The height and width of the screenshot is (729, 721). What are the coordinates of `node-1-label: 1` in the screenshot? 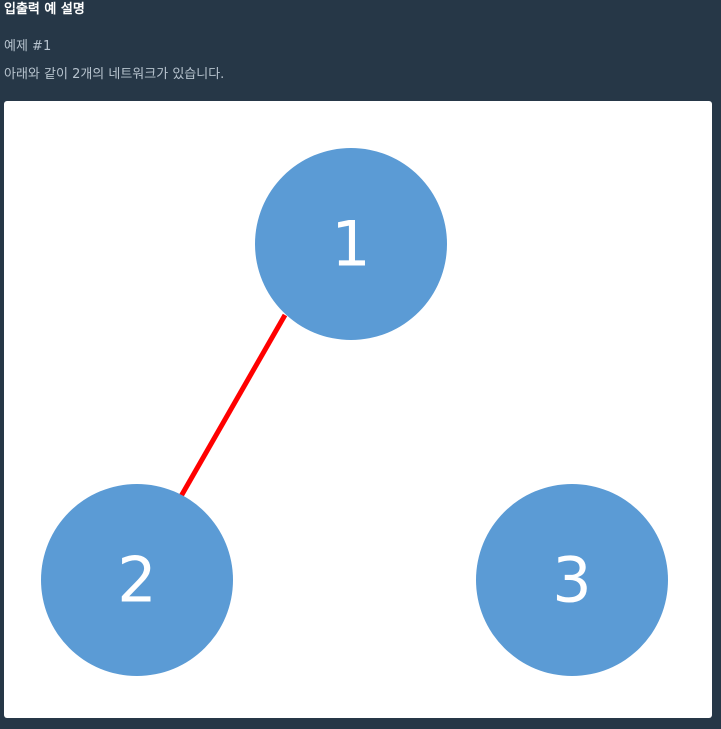 It's located at (350, 244).